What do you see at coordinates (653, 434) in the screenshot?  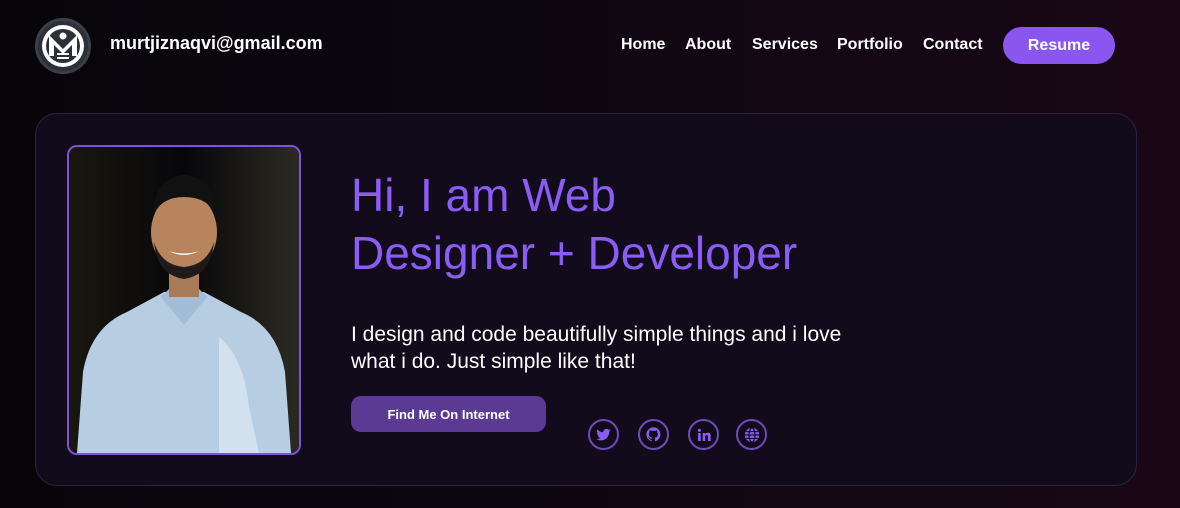 I see `github-icon` at bounding box center [653, 434].